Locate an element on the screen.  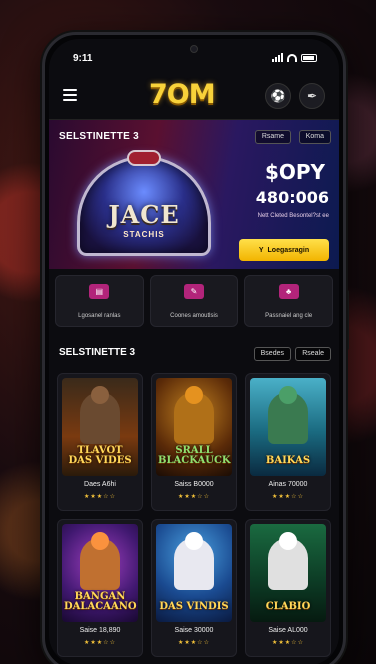
game-title: BAIKAS is located at coordinates (288, 460).